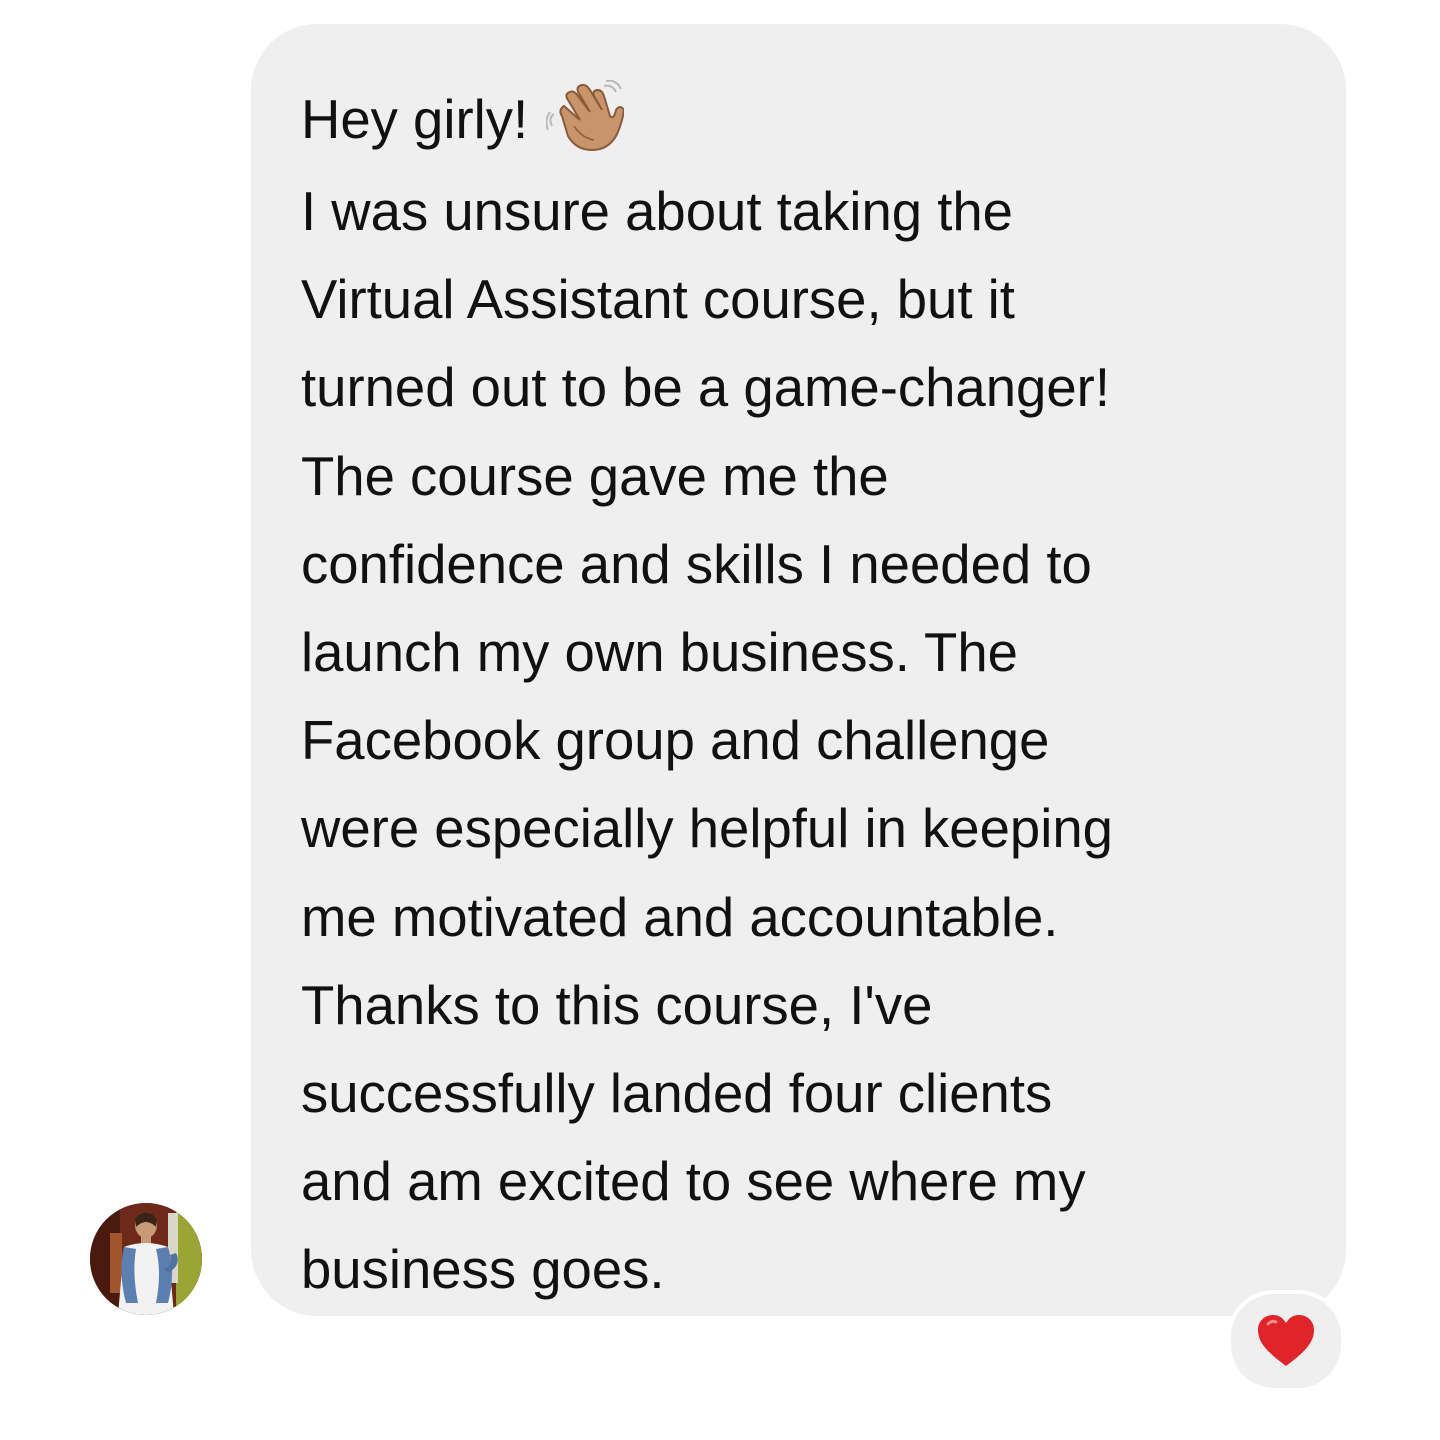 This screenshot has width=1440, height=1440. I want to click on message-line: Virtual Assistant course, but it, so click(658, 300).